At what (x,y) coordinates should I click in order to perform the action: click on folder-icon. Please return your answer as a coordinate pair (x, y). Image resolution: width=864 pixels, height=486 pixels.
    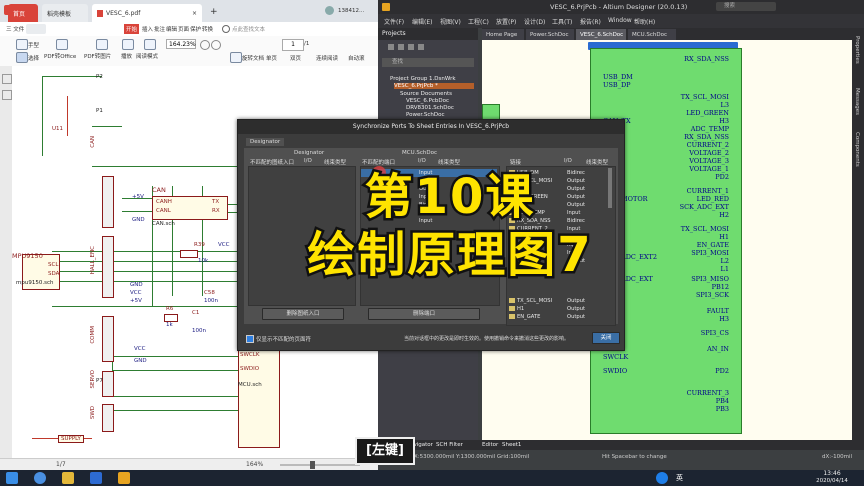
    Looking at the image, I should click on (68, 478).